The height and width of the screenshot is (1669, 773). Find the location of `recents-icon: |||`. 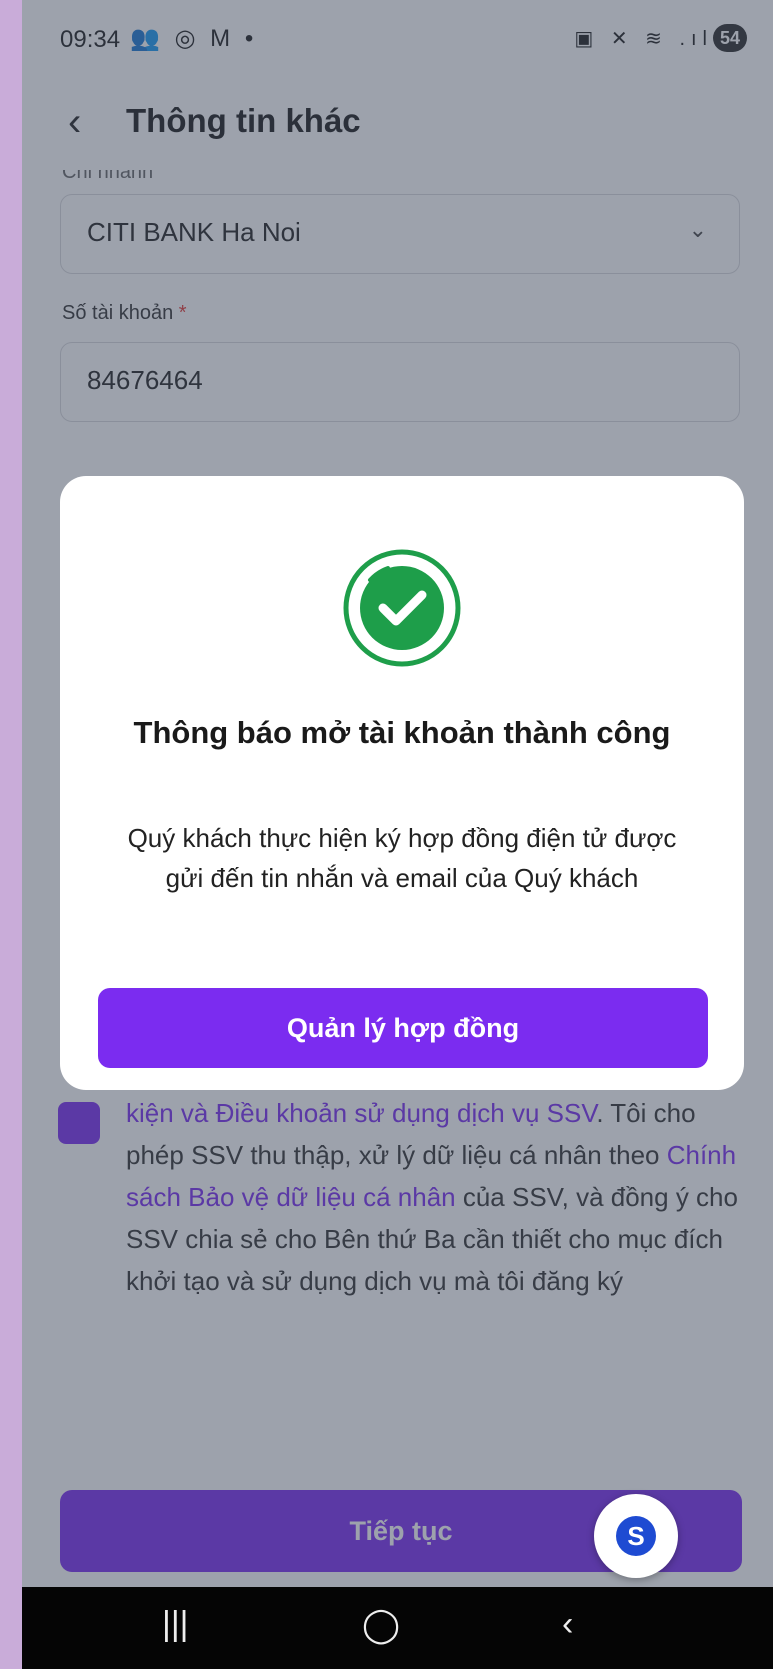

recents-icon: ||| is located at coordinates (175, 1624).